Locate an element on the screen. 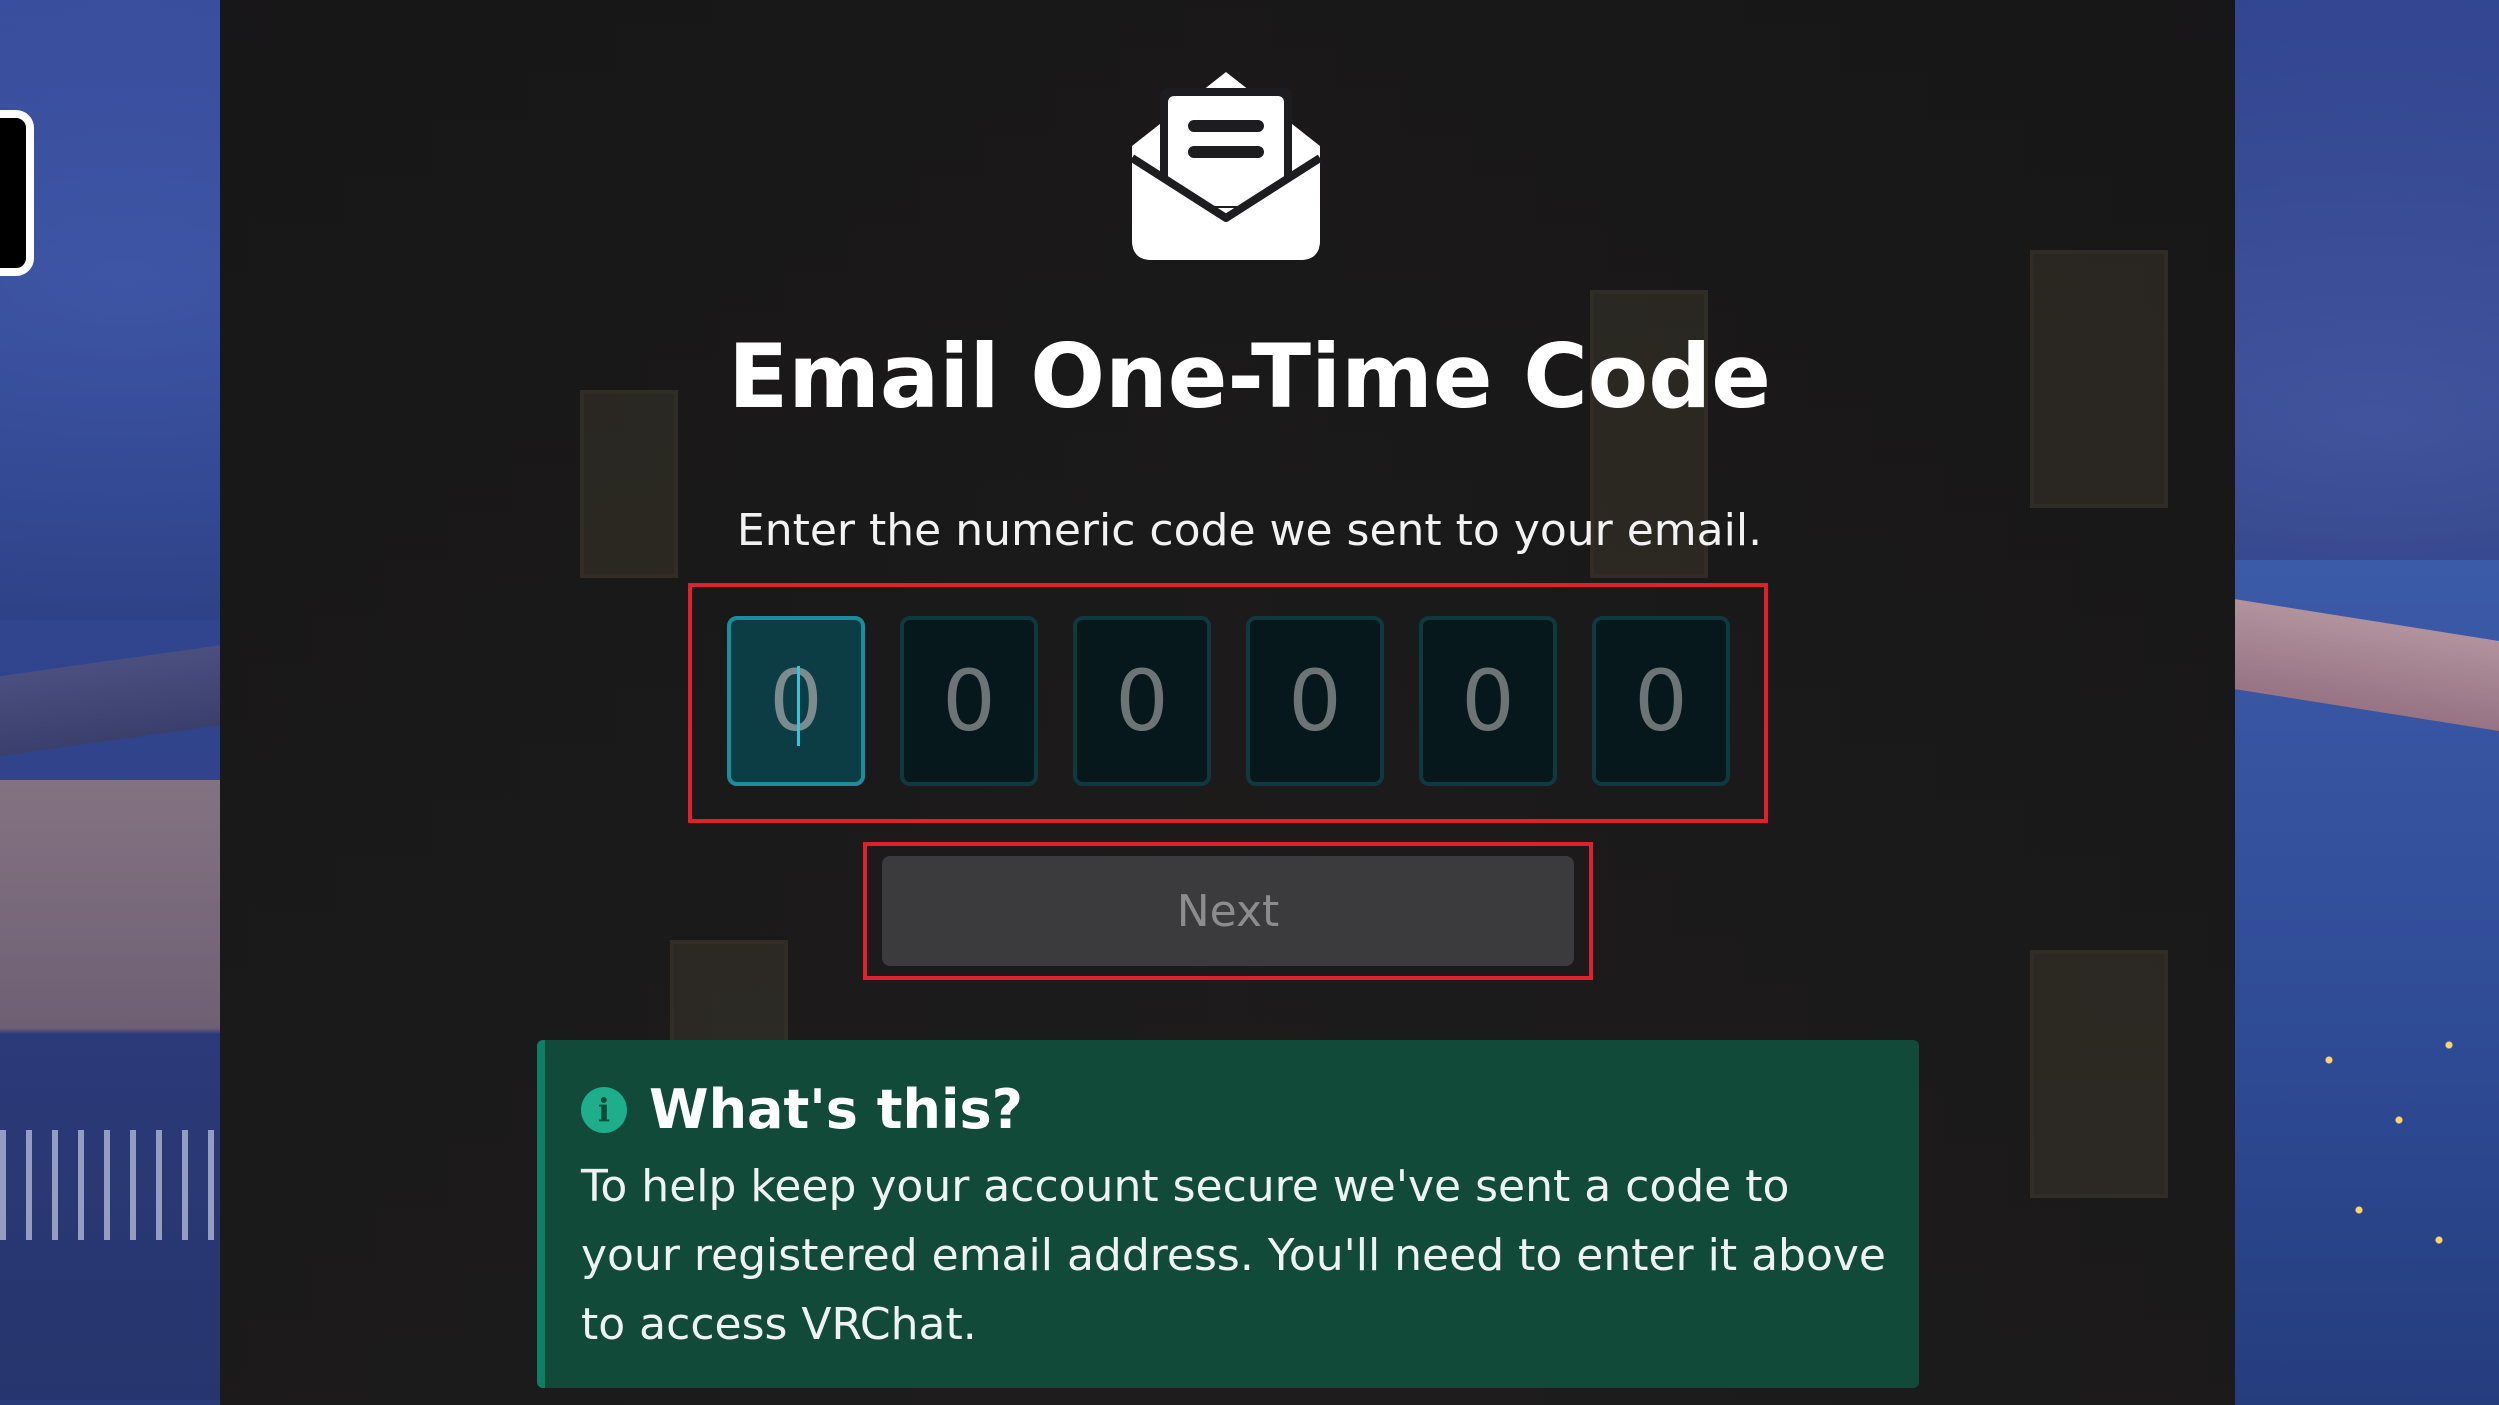 The image size is (2499, 1405). background-left-railing is located at coordinates (115, 1185).